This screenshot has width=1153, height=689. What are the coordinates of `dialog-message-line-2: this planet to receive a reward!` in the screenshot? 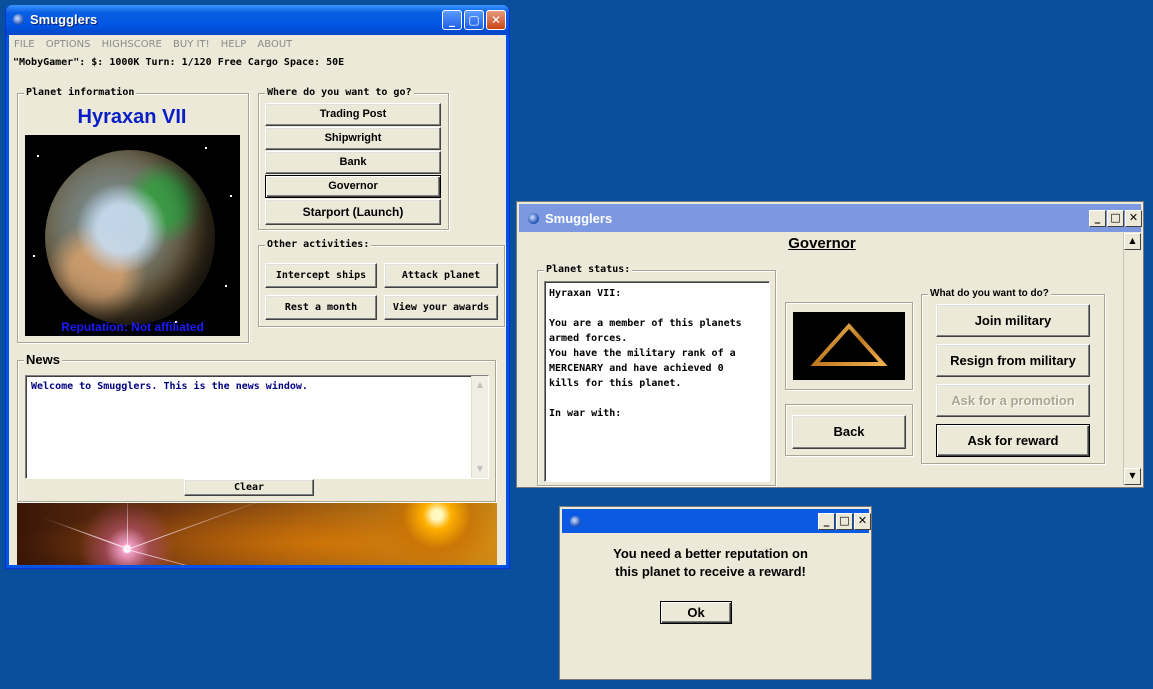 It's located at (710, 571).